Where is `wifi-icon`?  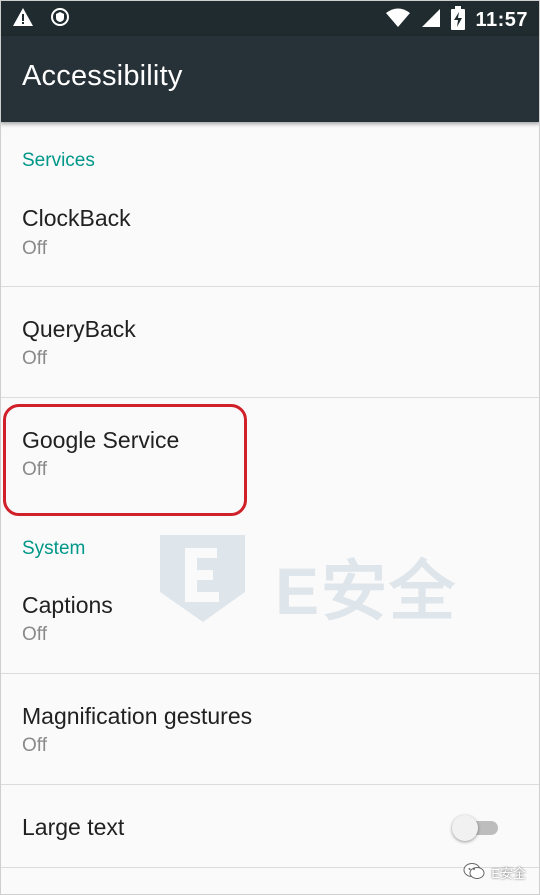
wifi-icon is located at coordinates (398, 20).